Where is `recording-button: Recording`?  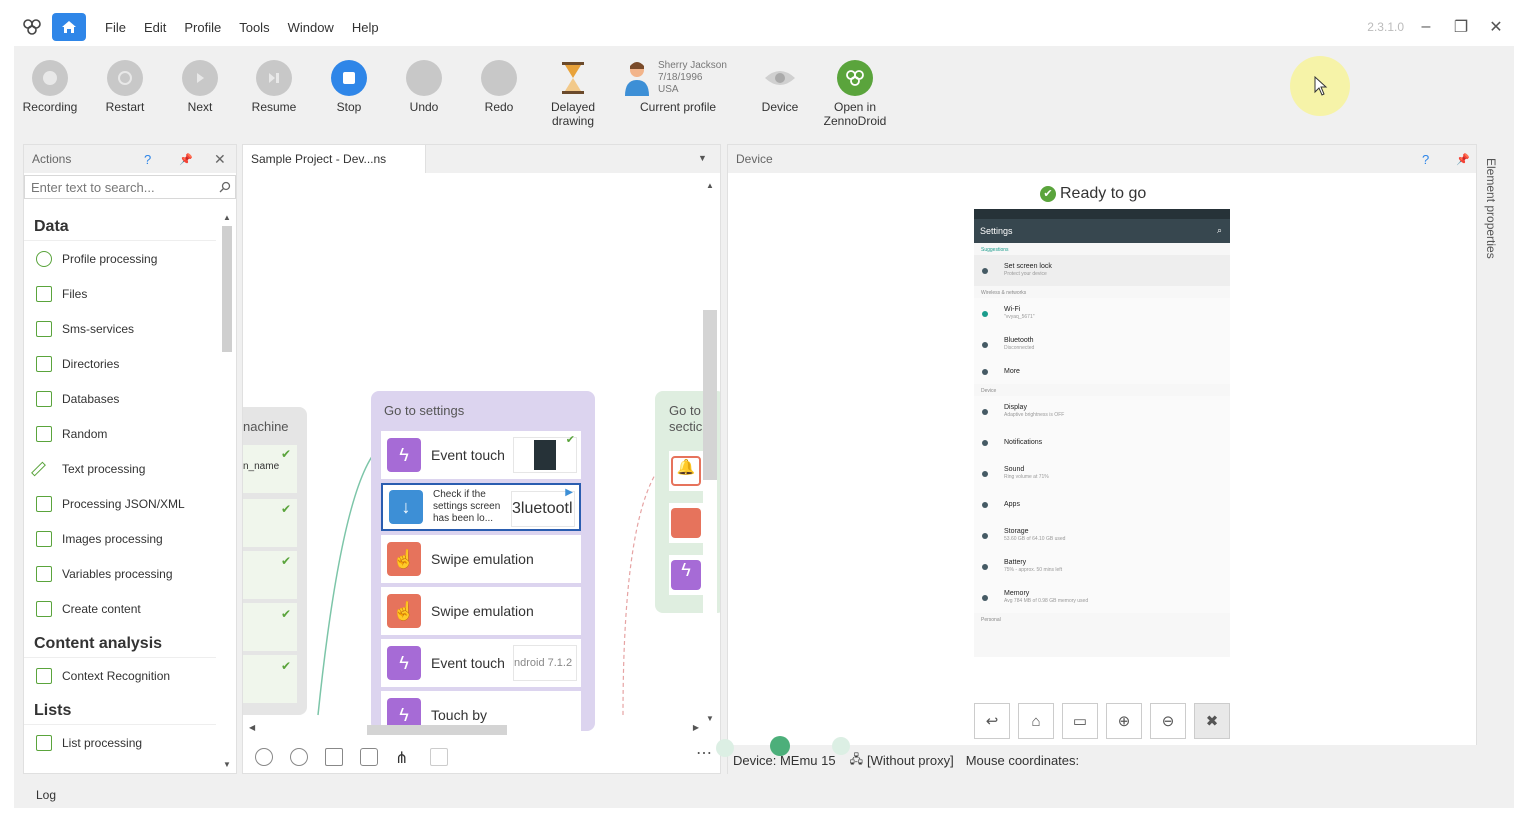 recording-button: Recording is located at coordinates (50, 87).